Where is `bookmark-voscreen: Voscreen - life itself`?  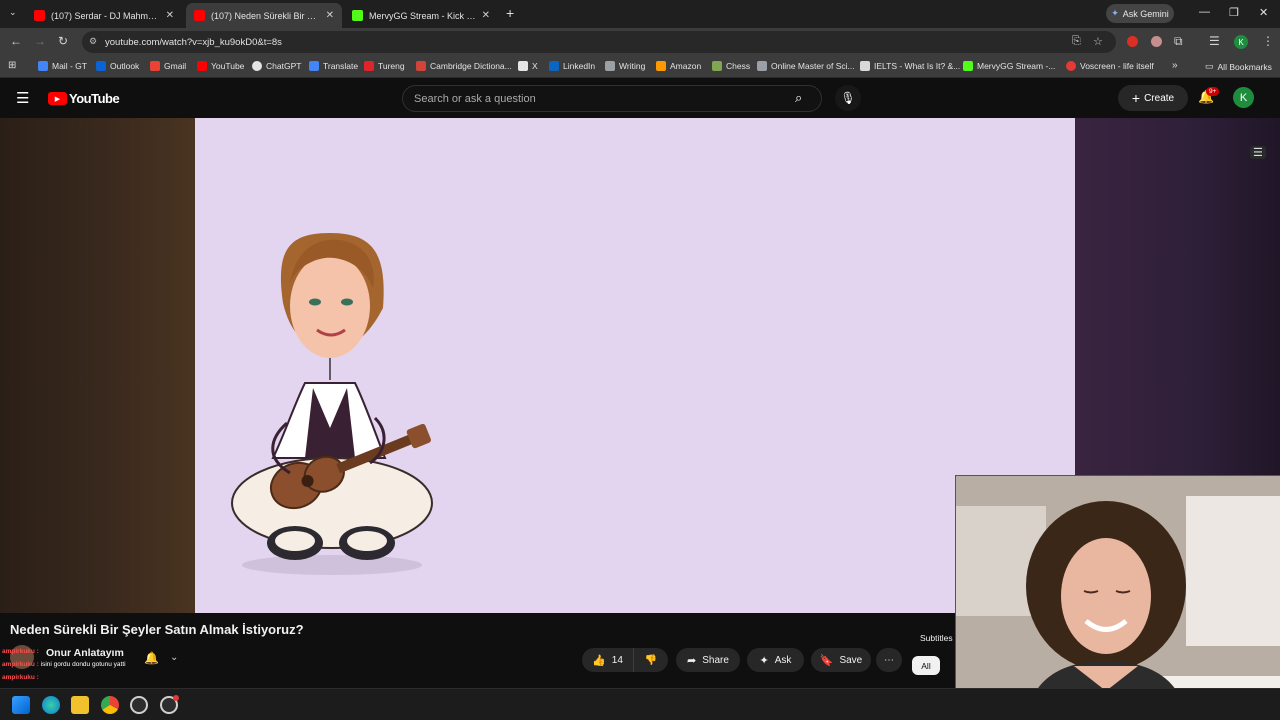
bookmark-voscreen: Voscreen - life itself is located at coordinates (1110, 66).